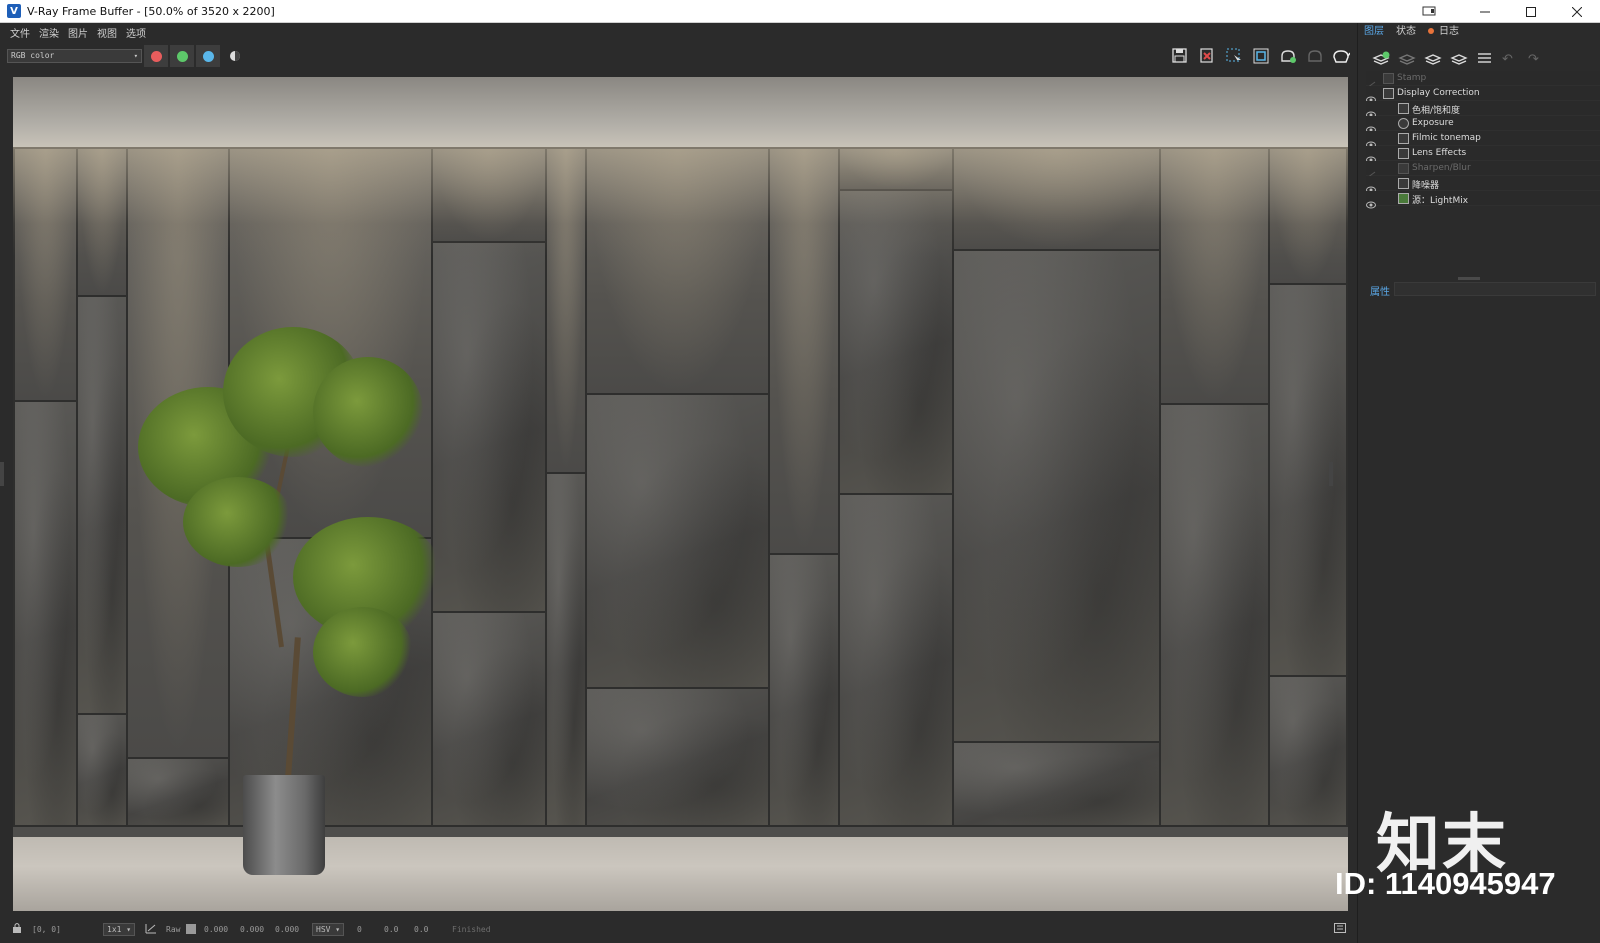 The image size is (1600, 943). Describe the element at coordinates (216, 929) in the screenshot. I see `rgb-r-value: 0.000` at that location.